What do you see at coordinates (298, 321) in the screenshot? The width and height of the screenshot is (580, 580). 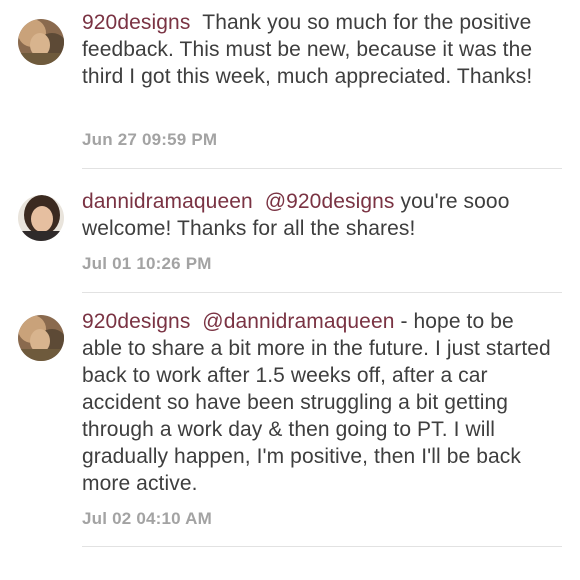 I see `comment-mention: @dannidramaqueen` at bounding box center [298, 321].